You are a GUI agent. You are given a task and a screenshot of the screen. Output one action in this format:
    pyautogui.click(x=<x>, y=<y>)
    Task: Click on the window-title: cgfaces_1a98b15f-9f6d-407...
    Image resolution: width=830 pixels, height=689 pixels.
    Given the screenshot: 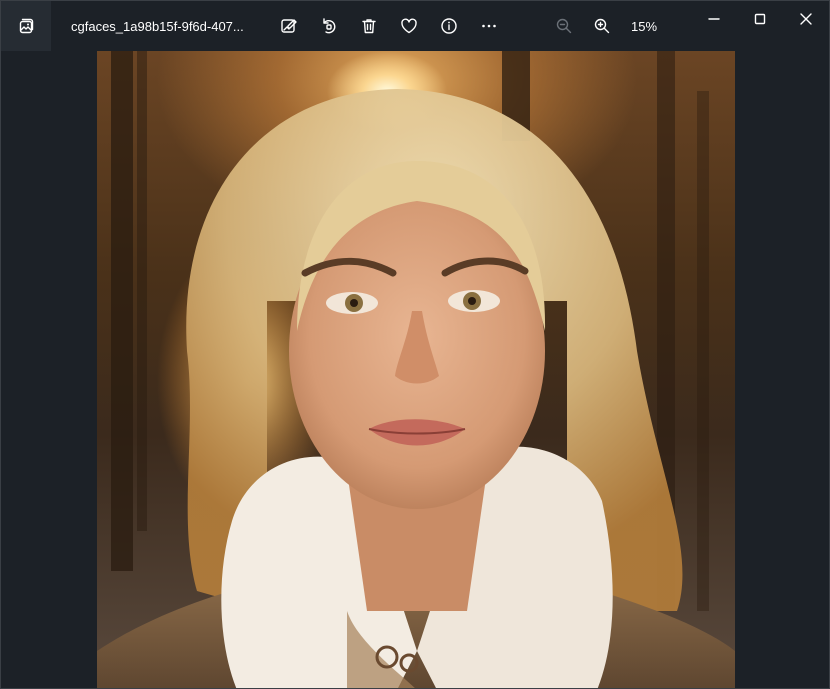 What is the action you would take?
    pyautogui.click(x=157, y=26)
    